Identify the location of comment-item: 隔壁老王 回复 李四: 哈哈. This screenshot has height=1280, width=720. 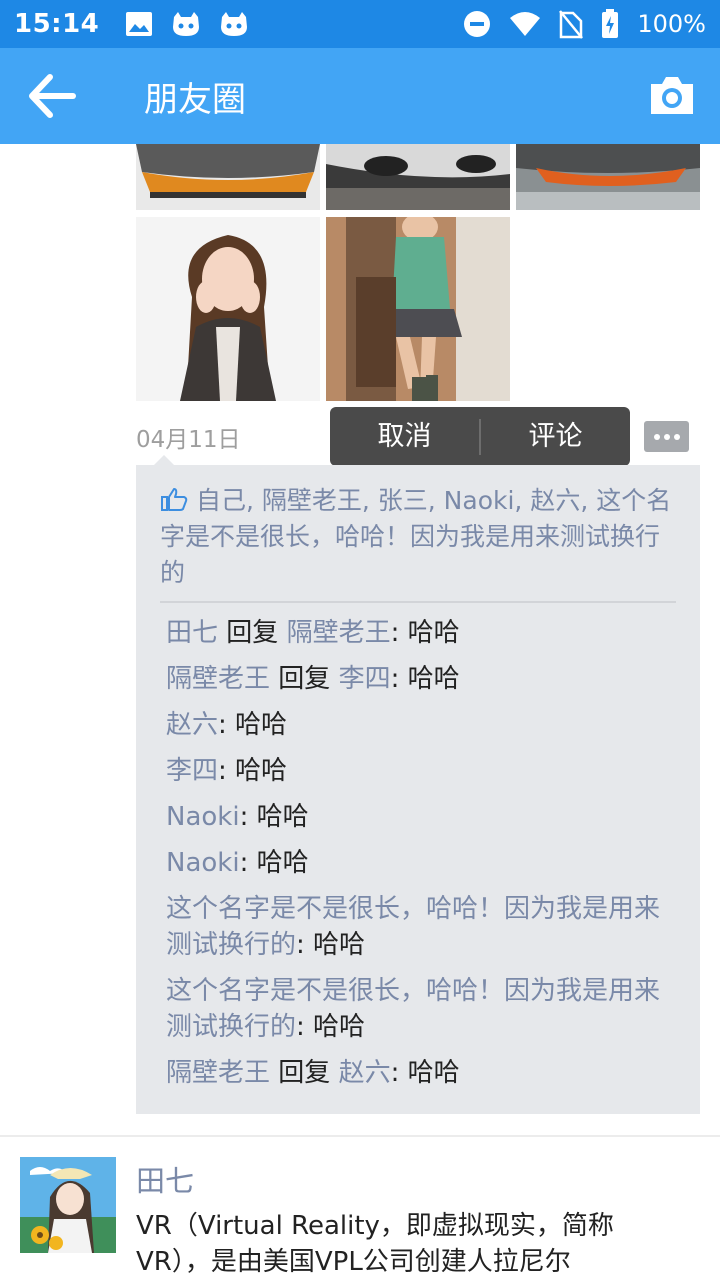
(421, 679).